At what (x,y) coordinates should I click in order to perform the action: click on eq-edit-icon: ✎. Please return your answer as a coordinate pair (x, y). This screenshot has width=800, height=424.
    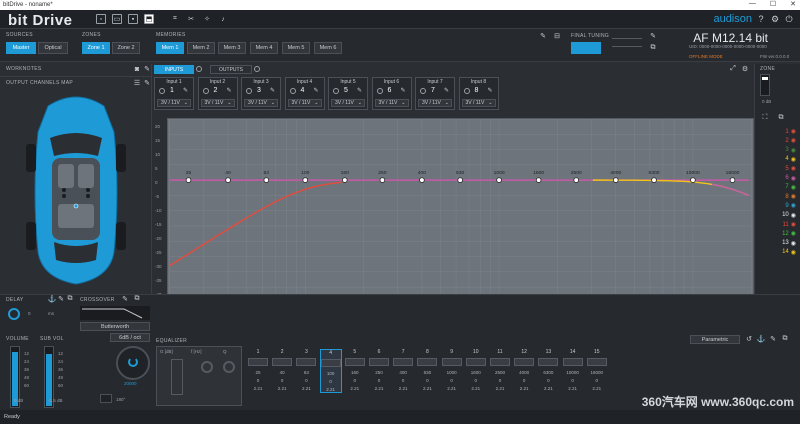
    Looking at the image, I should click on (773, 339).